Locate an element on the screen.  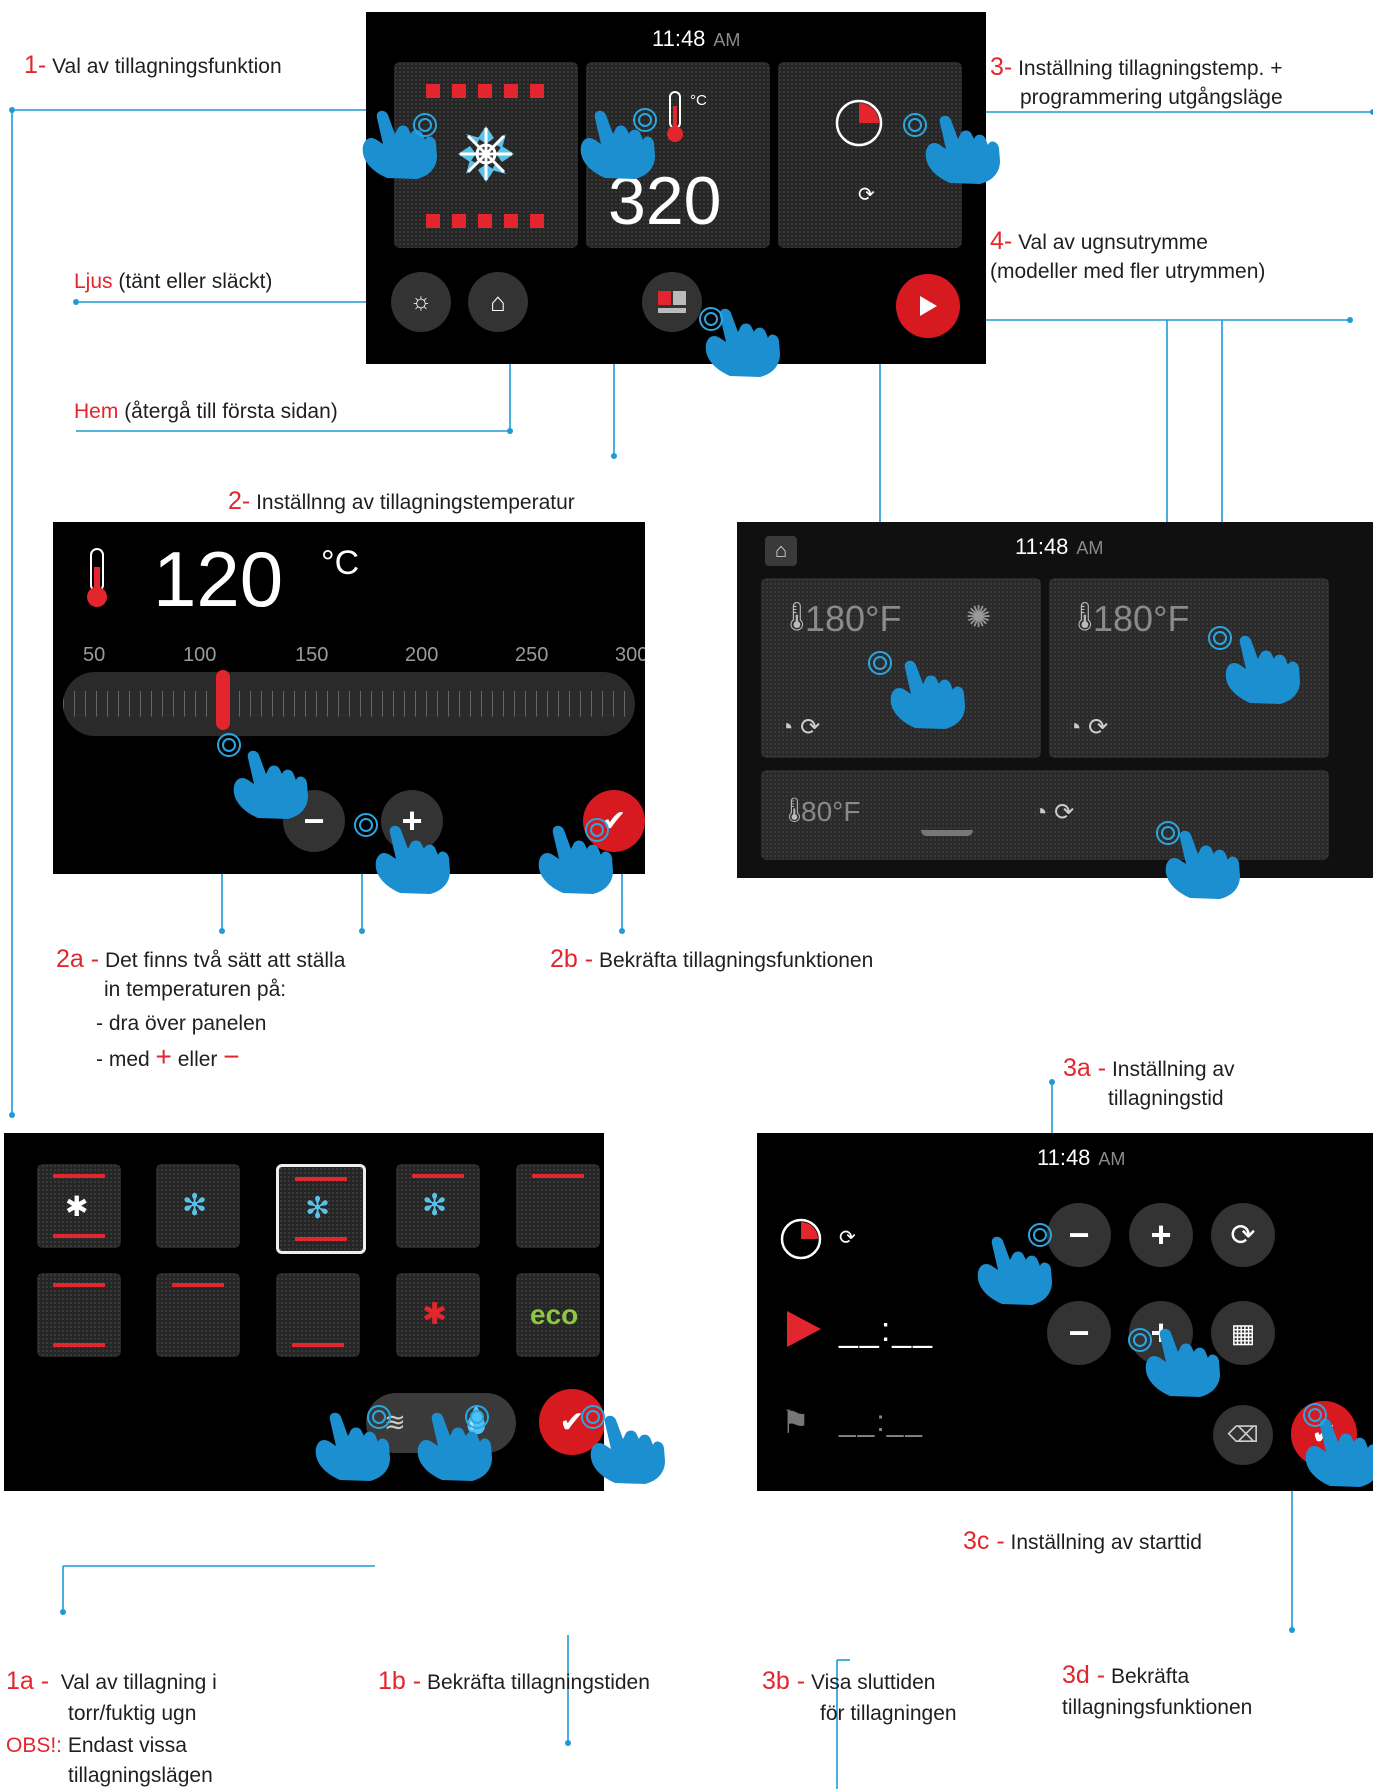
zone-temperature: 80°F is located at coordinates (831, 811).